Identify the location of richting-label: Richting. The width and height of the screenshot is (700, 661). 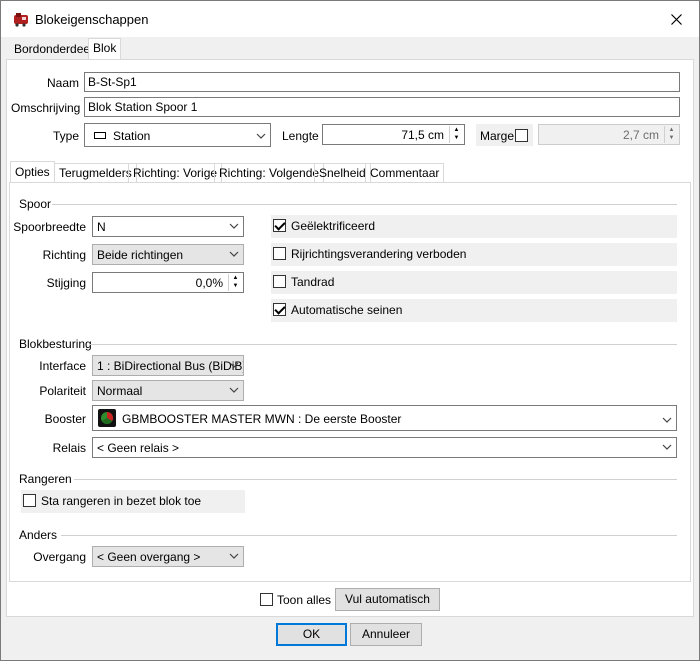
(64, 255).